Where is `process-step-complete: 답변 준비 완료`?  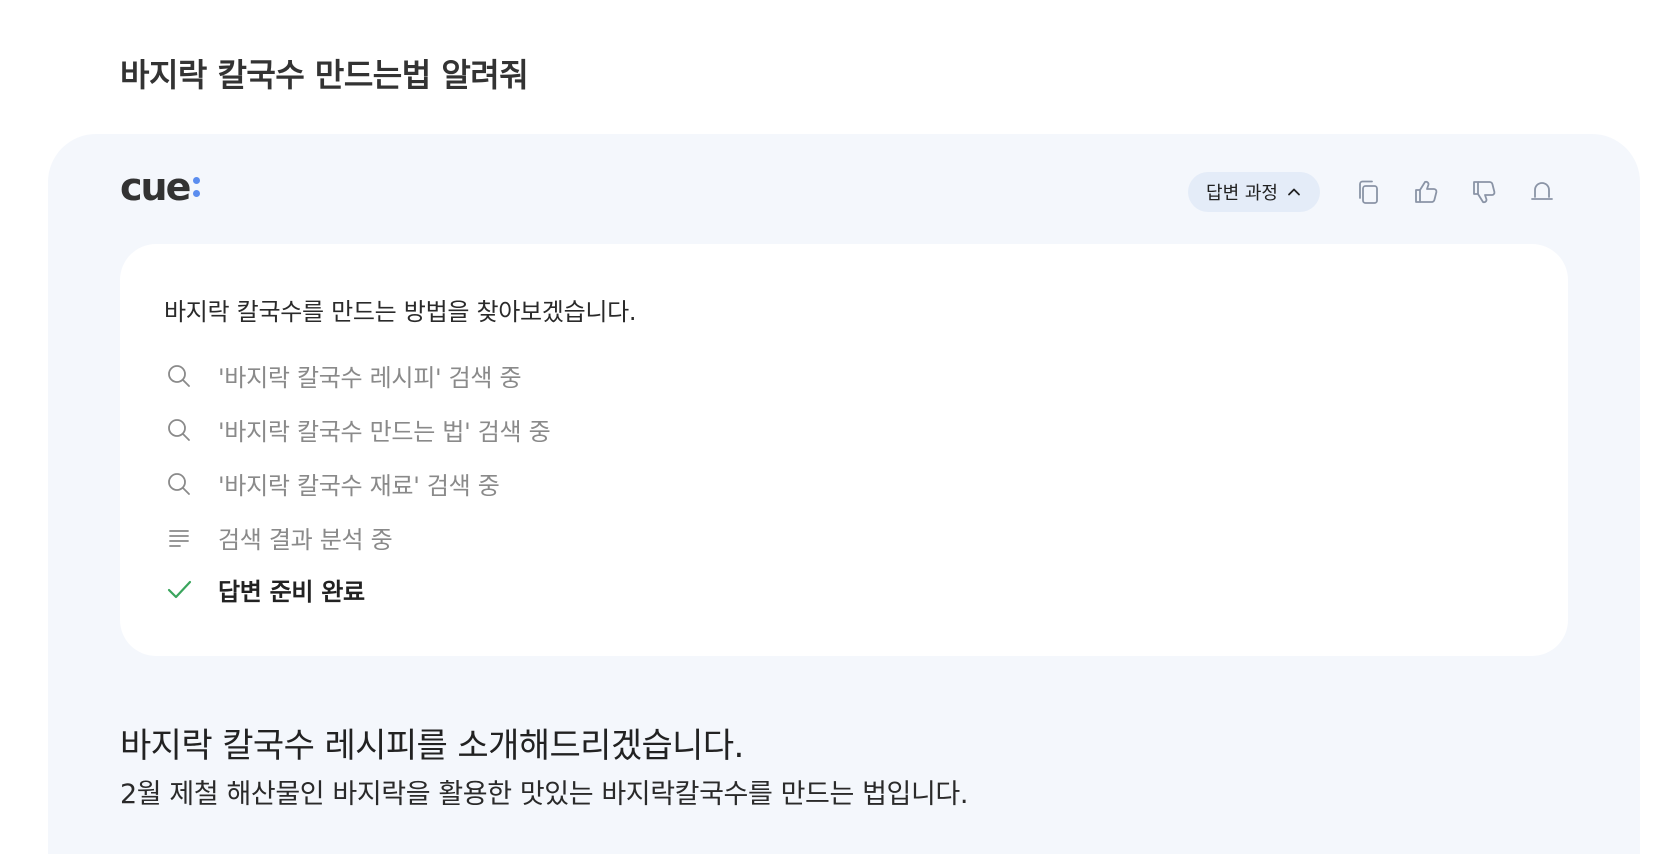
process-step-complete: 답변 준비 완료 is located at coordinates (264, 589).